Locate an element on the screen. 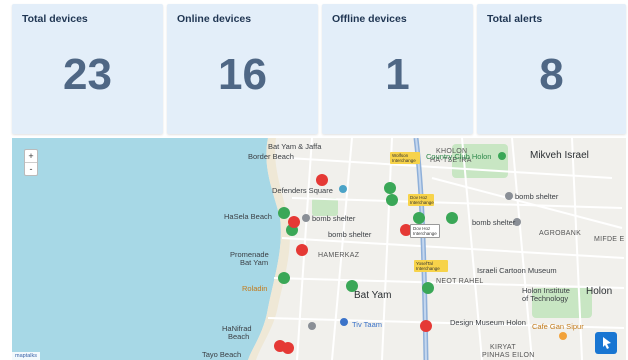 The width and height of the screenshot is (628, 360). cursor-arrow-icon is located at coordinates (607, 343).